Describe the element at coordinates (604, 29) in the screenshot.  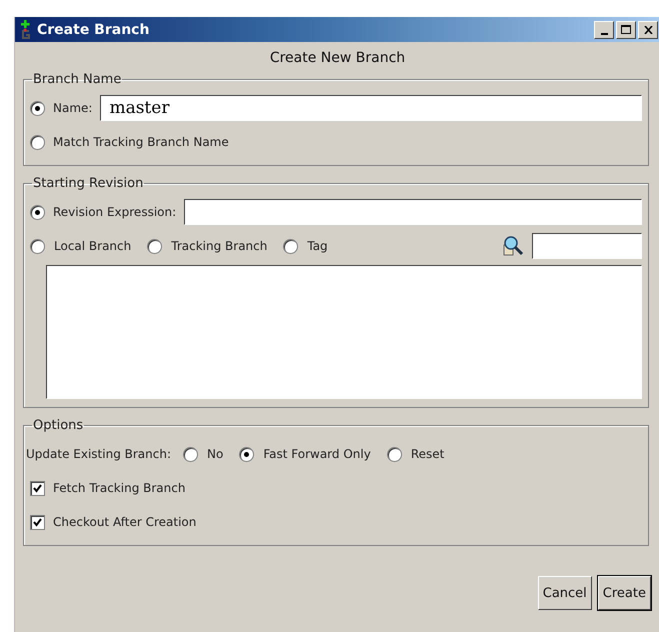
I see `minimize-button` at that location.